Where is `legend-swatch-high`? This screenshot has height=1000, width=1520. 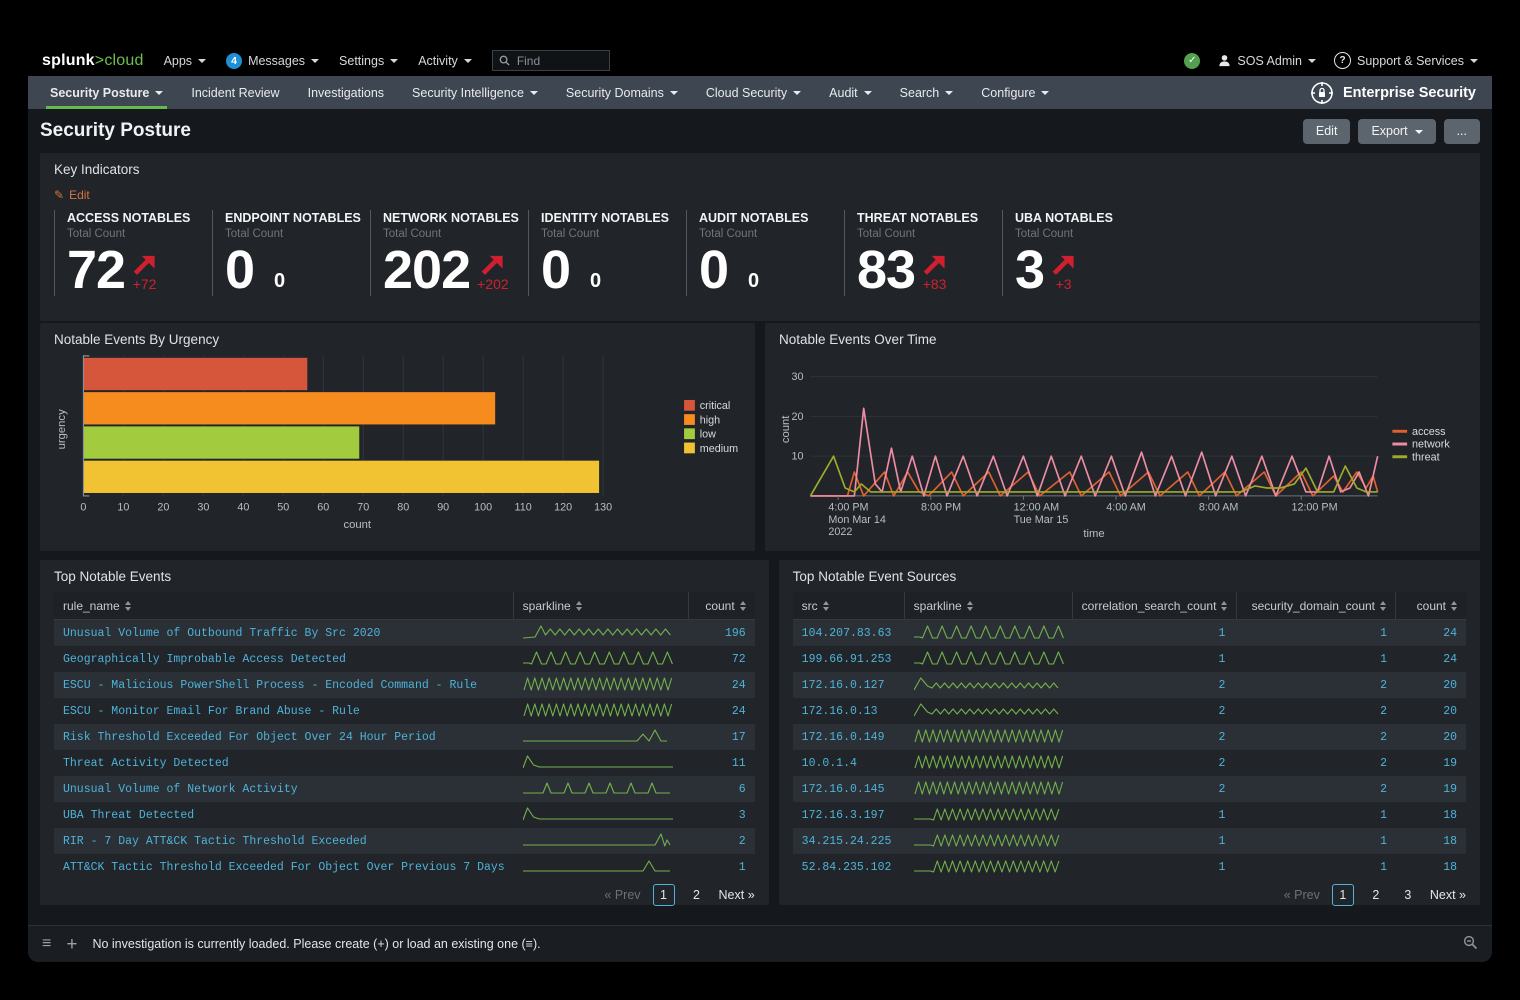 legend-swatch-high is located at coordinates (689, 419).